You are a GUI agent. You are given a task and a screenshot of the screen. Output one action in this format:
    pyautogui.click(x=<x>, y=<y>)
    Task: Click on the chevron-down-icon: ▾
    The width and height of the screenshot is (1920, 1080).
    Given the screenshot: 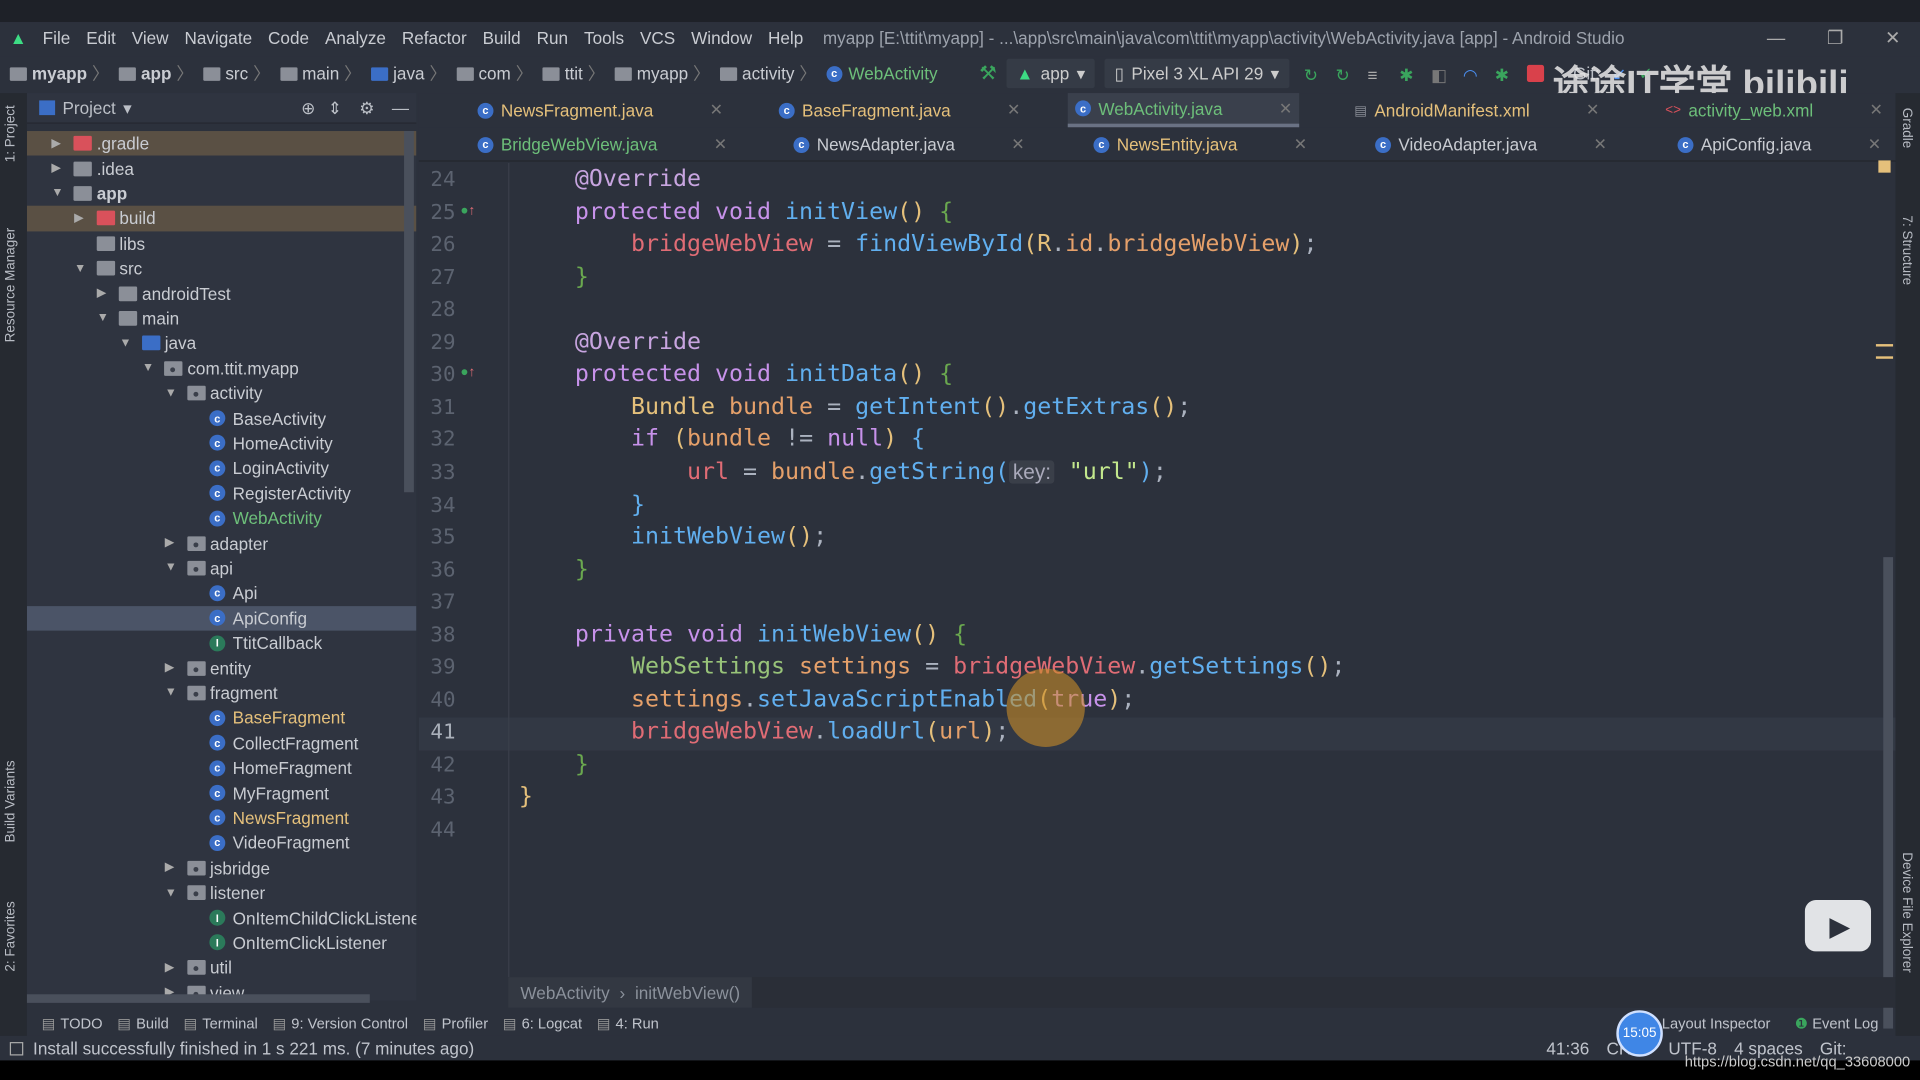 What is the action you would take?
    pyautogui.click(x=127, y=107)
    